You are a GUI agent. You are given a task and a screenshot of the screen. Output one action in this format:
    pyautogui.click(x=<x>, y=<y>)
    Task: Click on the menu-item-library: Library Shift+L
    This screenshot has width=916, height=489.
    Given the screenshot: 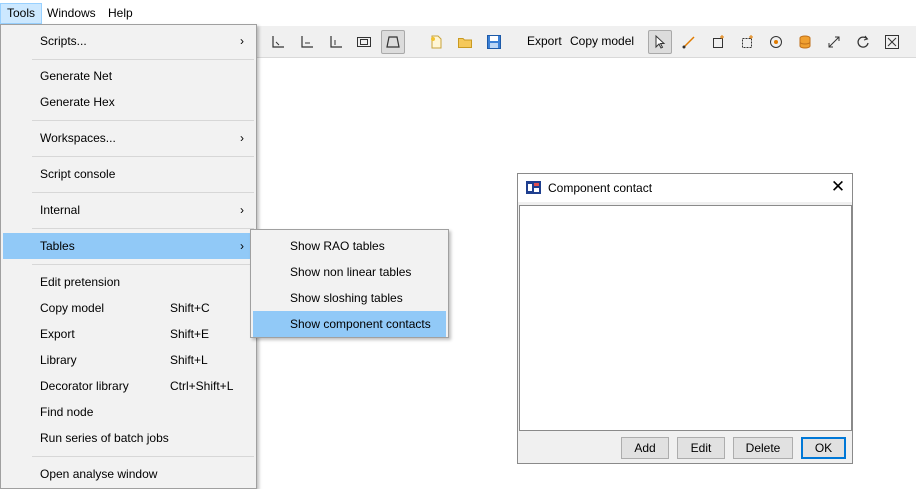 What is the action you would take?
    pyautogui.click(x=128, y=360)
    